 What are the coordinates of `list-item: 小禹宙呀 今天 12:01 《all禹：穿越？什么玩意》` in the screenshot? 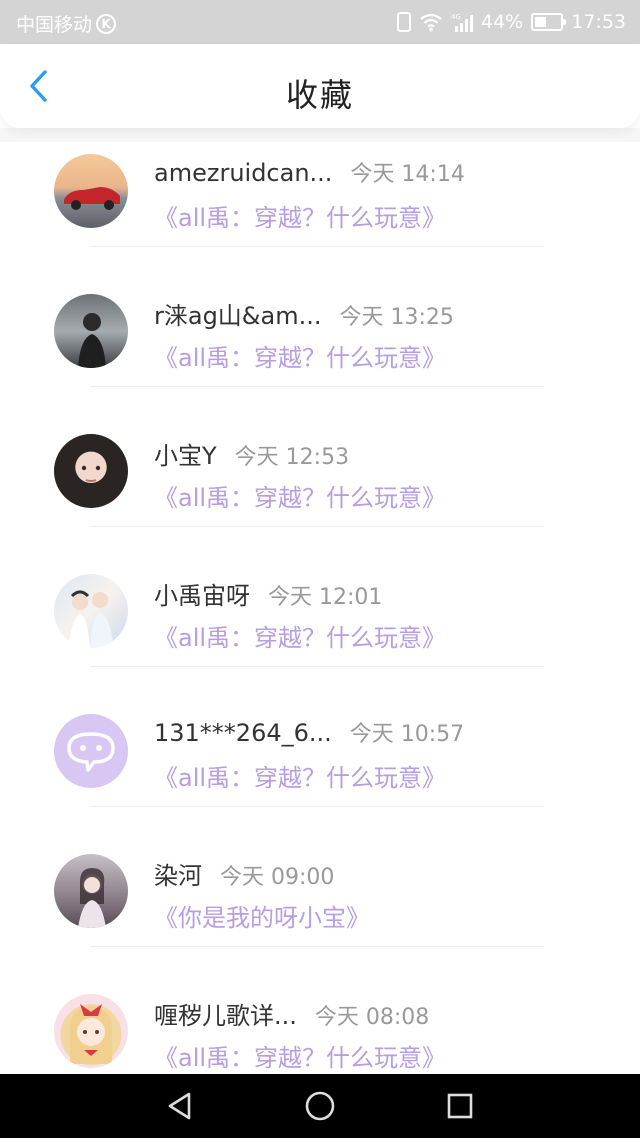 It's located at (320, 632).